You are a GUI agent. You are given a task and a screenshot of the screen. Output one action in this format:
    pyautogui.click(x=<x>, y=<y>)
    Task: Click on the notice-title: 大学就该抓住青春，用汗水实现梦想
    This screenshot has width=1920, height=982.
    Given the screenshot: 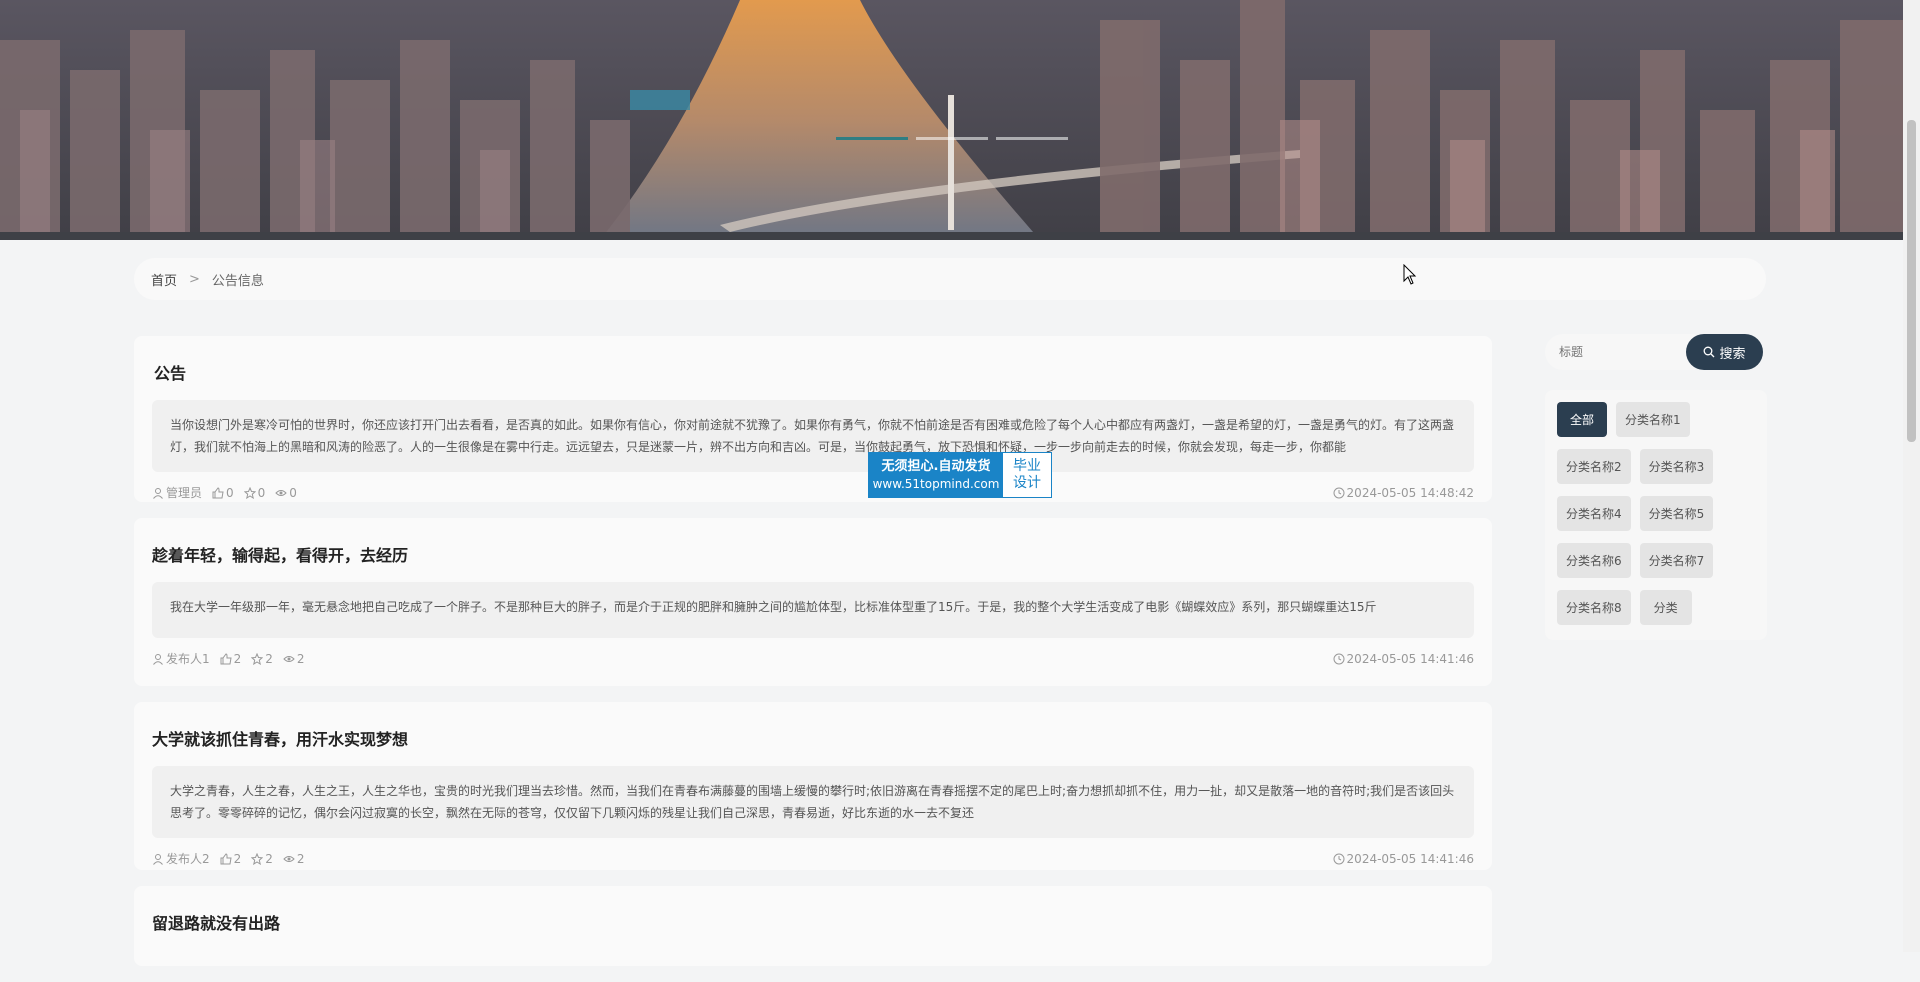 What is the action you would take?
    pyautogui.click(x=813, y=738)
    